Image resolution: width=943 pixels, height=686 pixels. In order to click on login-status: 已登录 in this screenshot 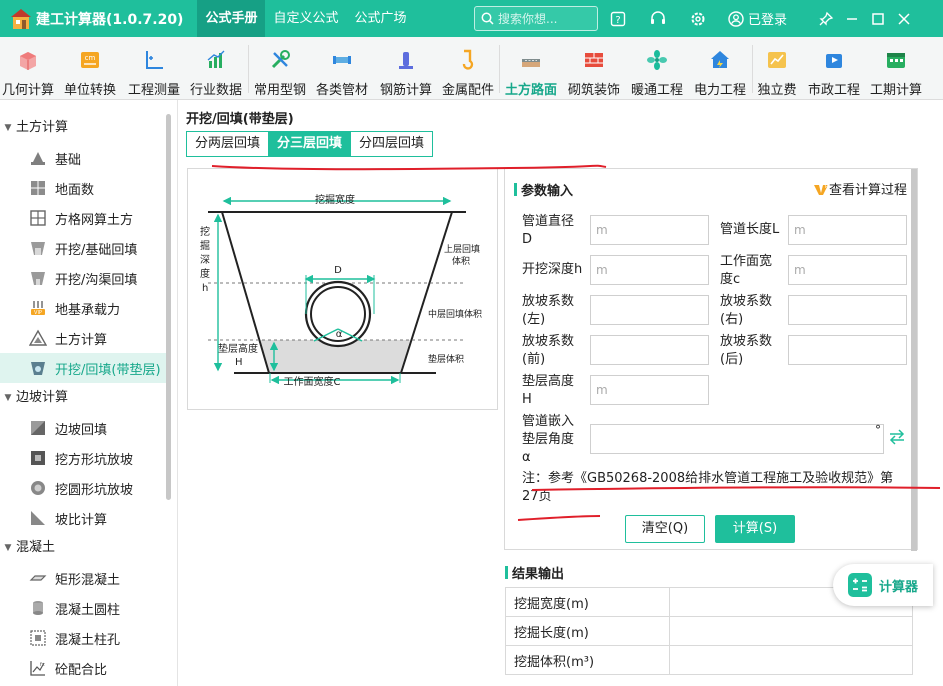, I will do `click(757, 18)`.